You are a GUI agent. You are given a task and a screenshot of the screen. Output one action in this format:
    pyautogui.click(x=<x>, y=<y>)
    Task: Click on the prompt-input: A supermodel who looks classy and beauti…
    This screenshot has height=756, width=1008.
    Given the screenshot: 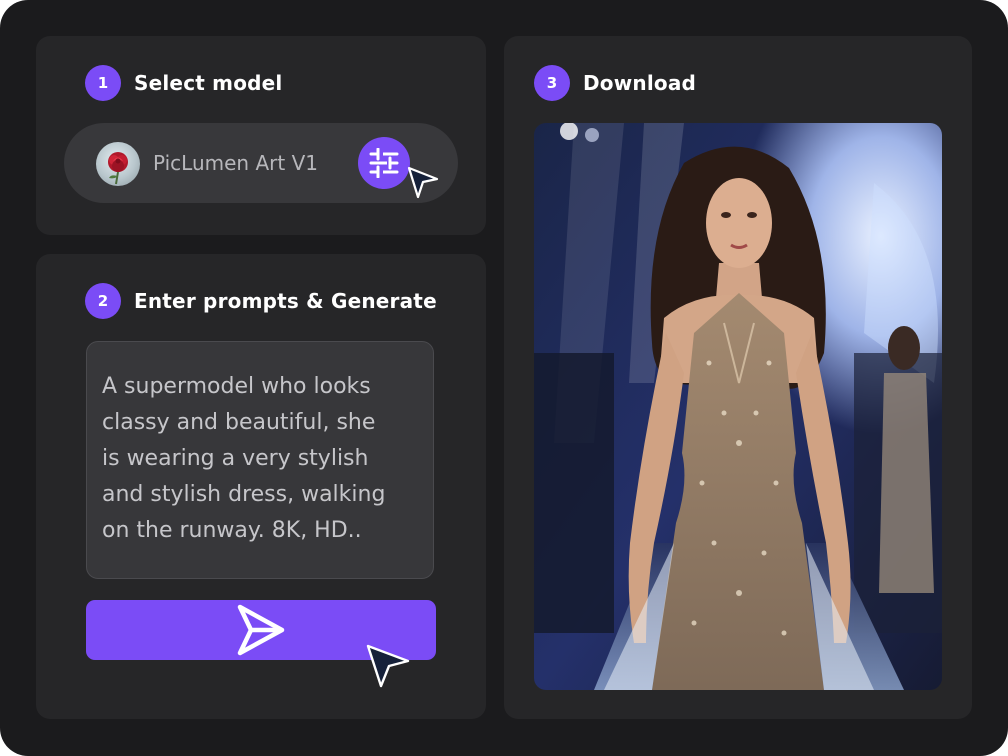 What is the action you would take?
    pyautogui.click(x=260, y=460)
    